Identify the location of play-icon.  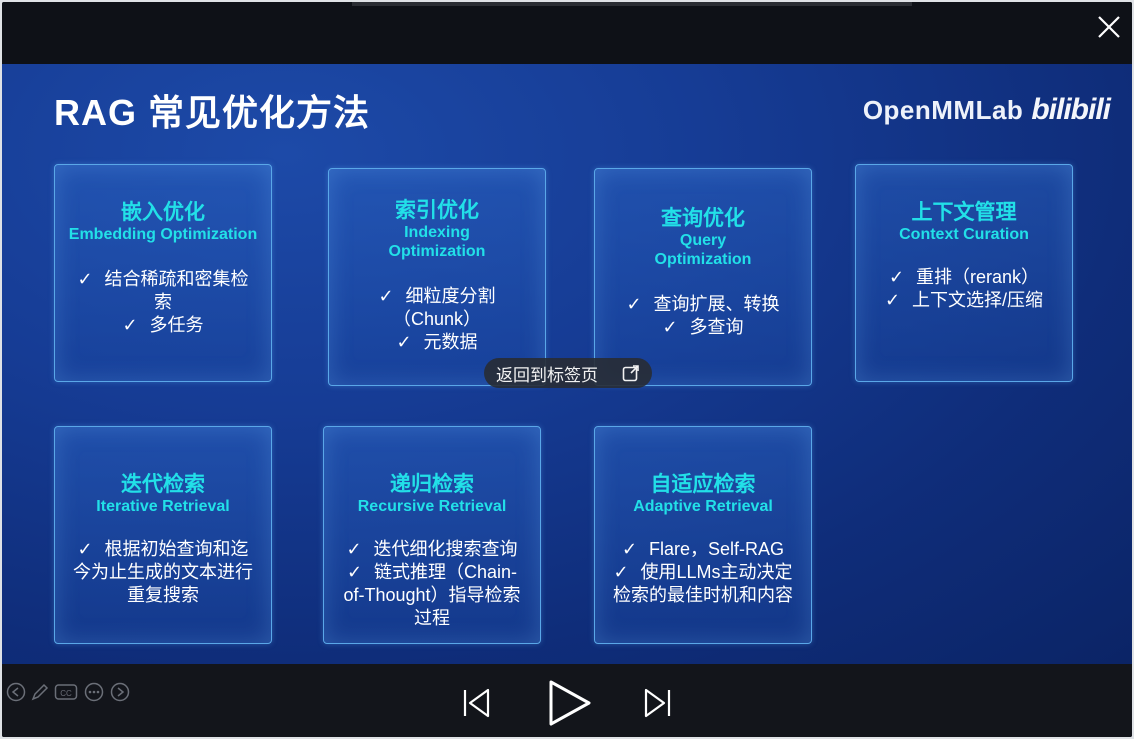
(569, 705).